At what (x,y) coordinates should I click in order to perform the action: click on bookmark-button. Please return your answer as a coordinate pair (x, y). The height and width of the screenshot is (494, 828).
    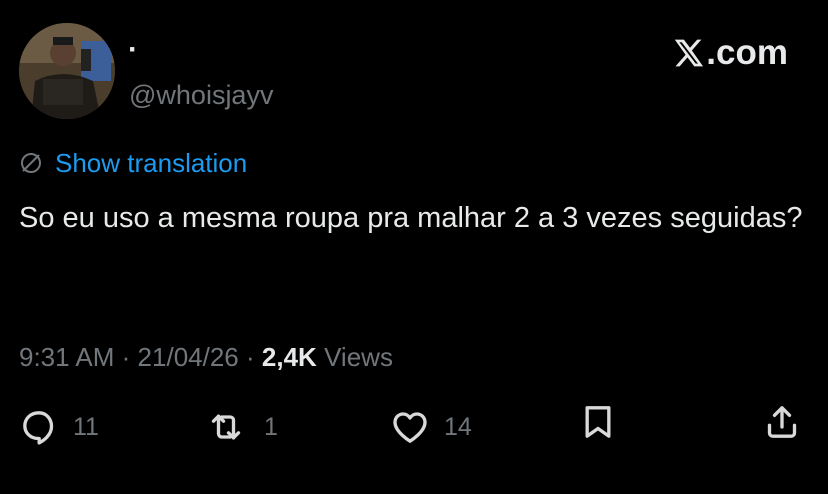
    Looking at the image, I should click on (598, 422).